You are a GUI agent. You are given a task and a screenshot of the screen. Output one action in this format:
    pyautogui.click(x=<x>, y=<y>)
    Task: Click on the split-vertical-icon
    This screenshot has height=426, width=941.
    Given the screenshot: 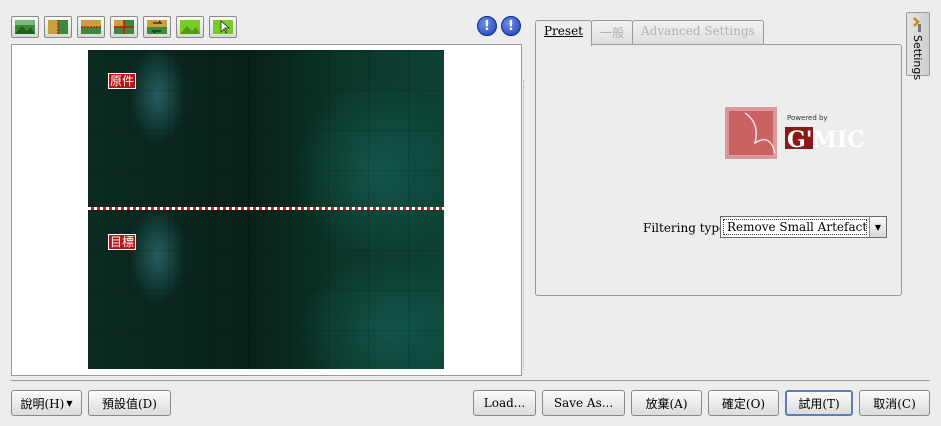 What is the action you would take?
    pyautogui.click(x=58, y=27)
    